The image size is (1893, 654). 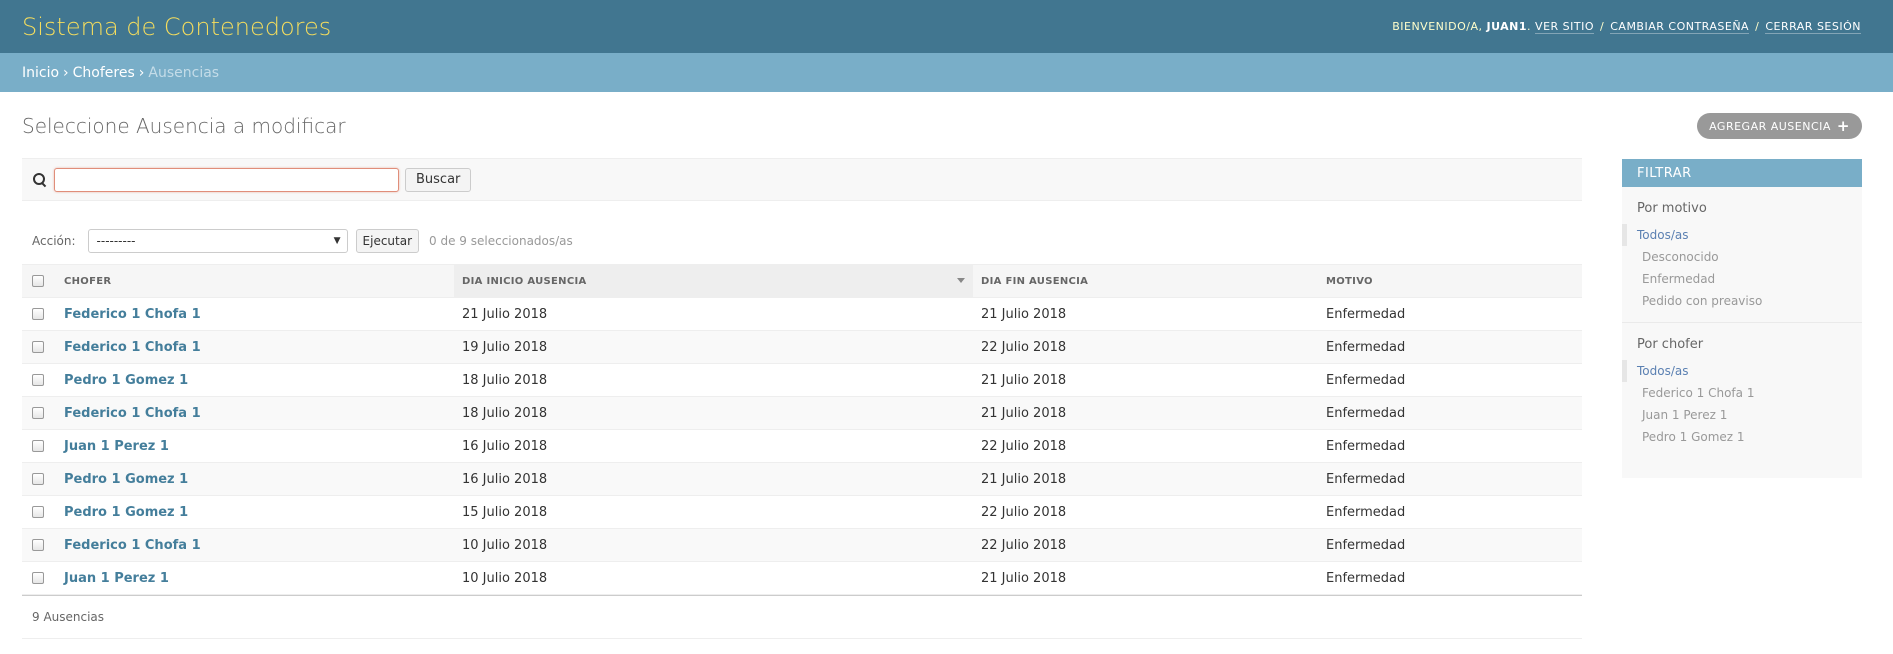 I want to click on cell-dia-inicio: 19 Julio 2018, so click(x=713, y=347).